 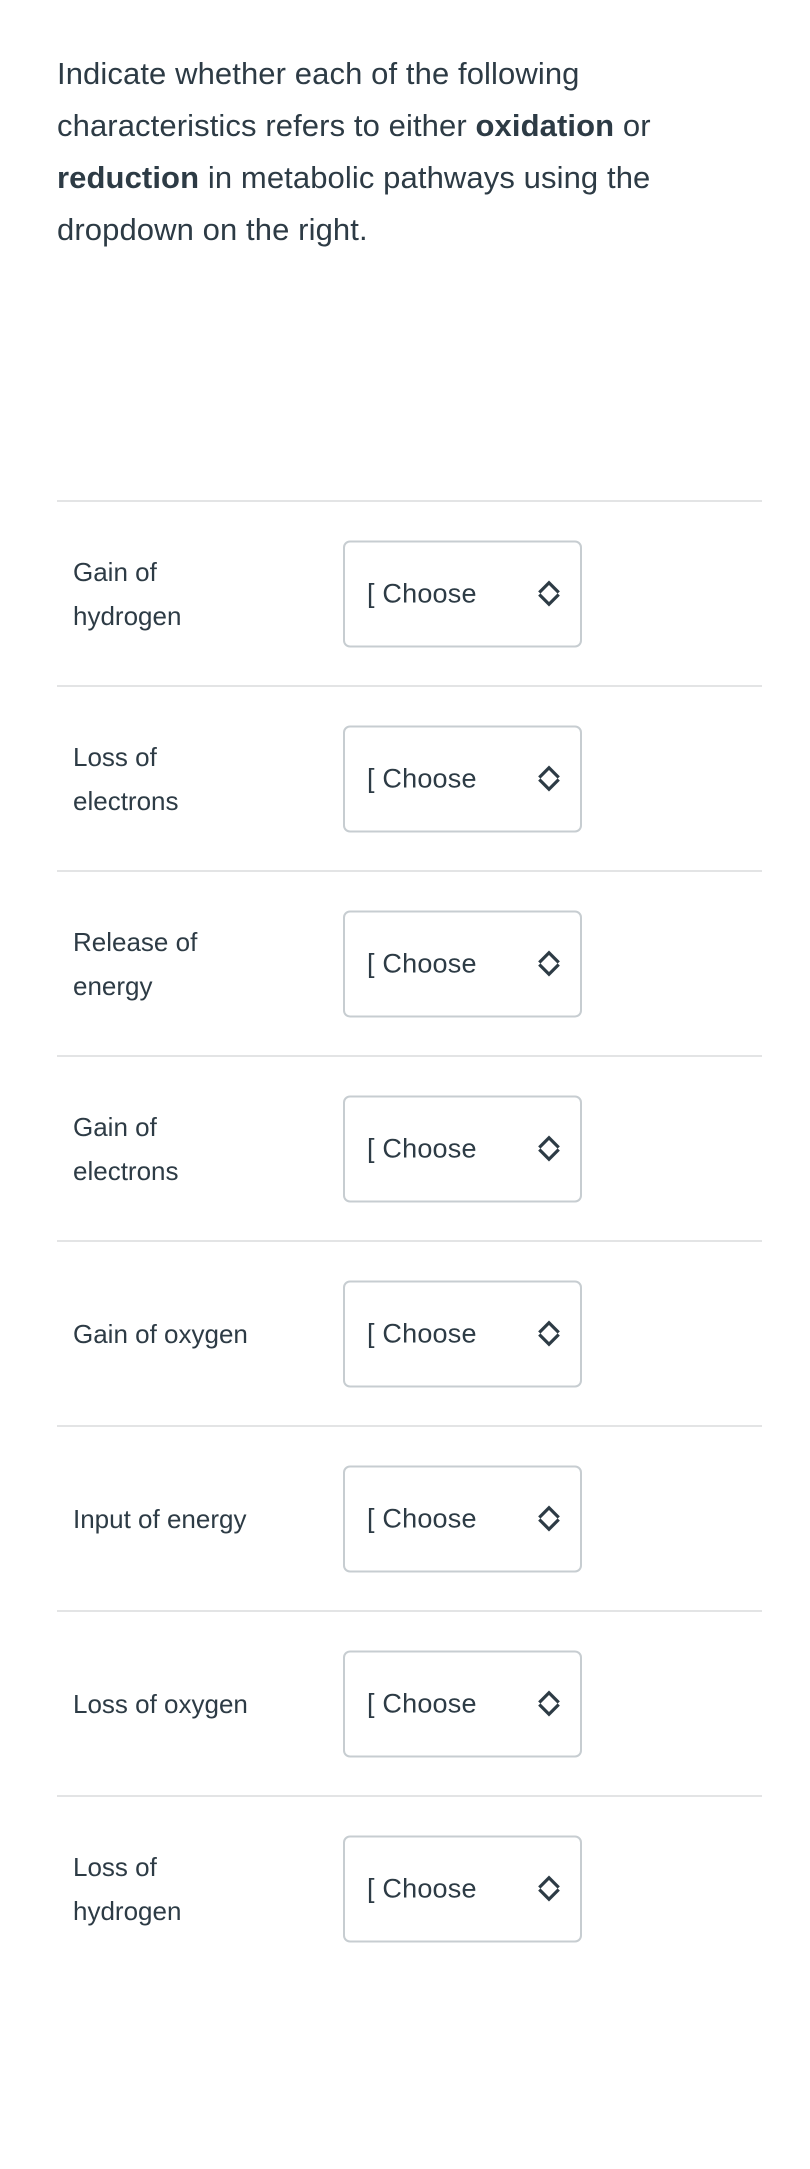 I want to click on row-label: Loss of hydrogen, so click(x=127, y=1888).